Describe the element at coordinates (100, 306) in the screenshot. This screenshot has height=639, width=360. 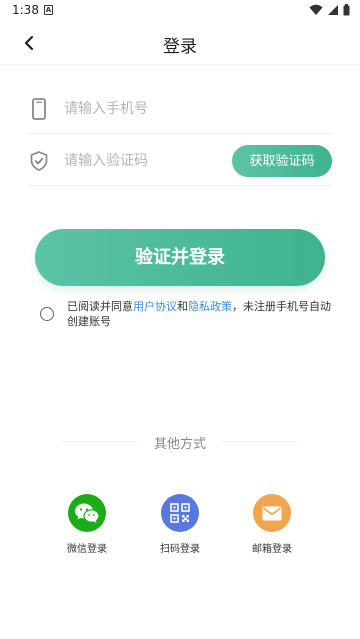
I see `agreement-prefix: 已阅读并同意` at that location.